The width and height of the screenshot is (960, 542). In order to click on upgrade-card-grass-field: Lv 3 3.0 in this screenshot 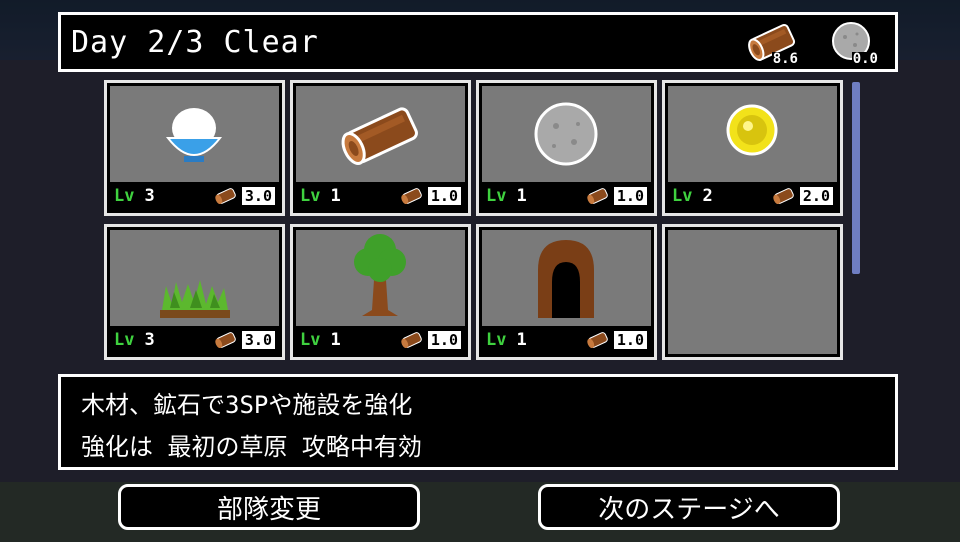, I will do `click(194, 292)`.